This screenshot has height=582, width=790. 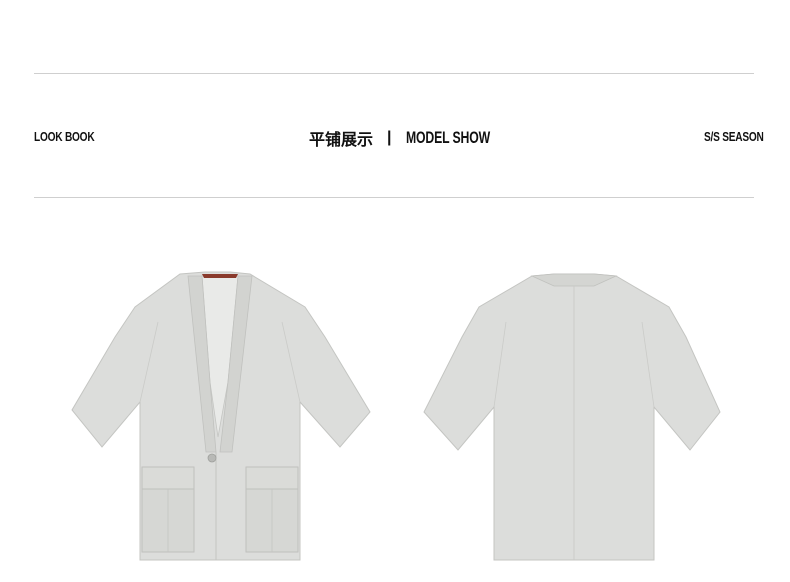 What do you see at coordinates (394, 73) in the screenshot?
I see `top-divider` at bounding box center [394, 73].